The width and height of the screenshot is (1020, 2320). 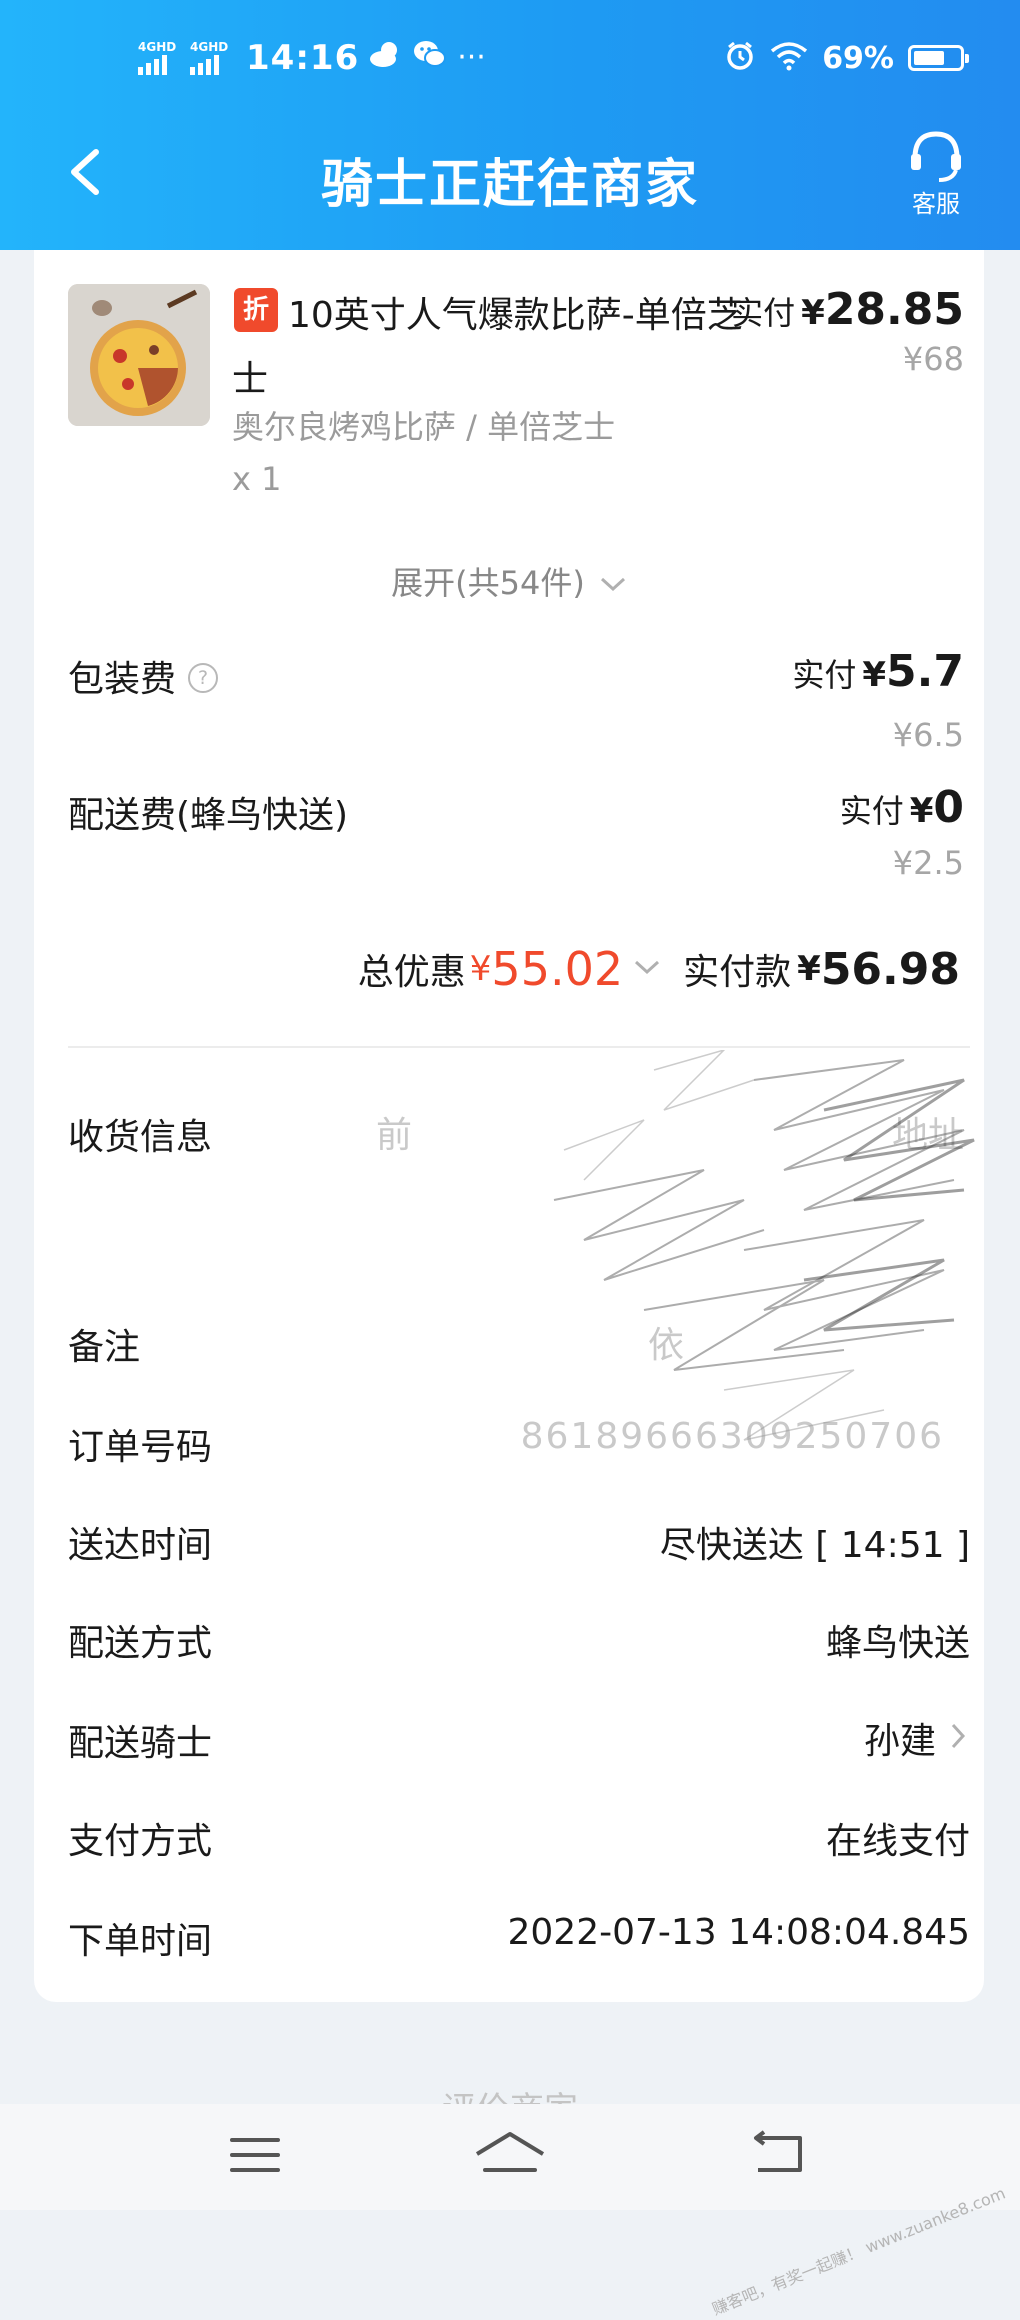 What do you see at coordinates (139, 355) in the screenshot?
I see `product-thumbnail` at bounding box center [139, 355].